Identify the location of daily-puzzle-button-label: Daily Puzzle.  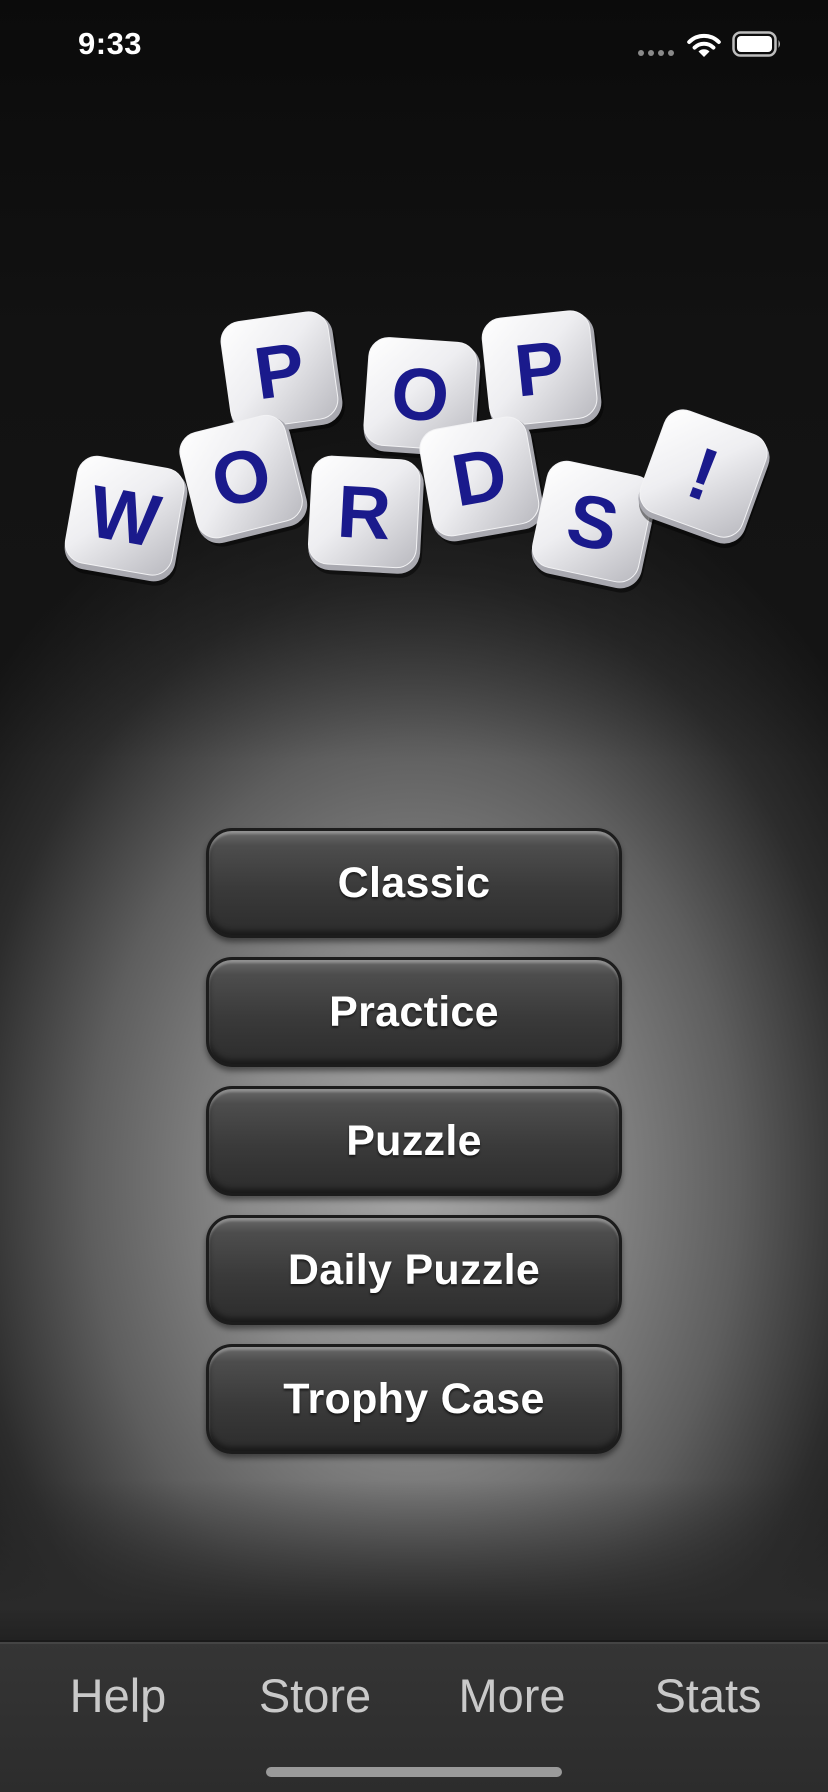
(414, 1269).